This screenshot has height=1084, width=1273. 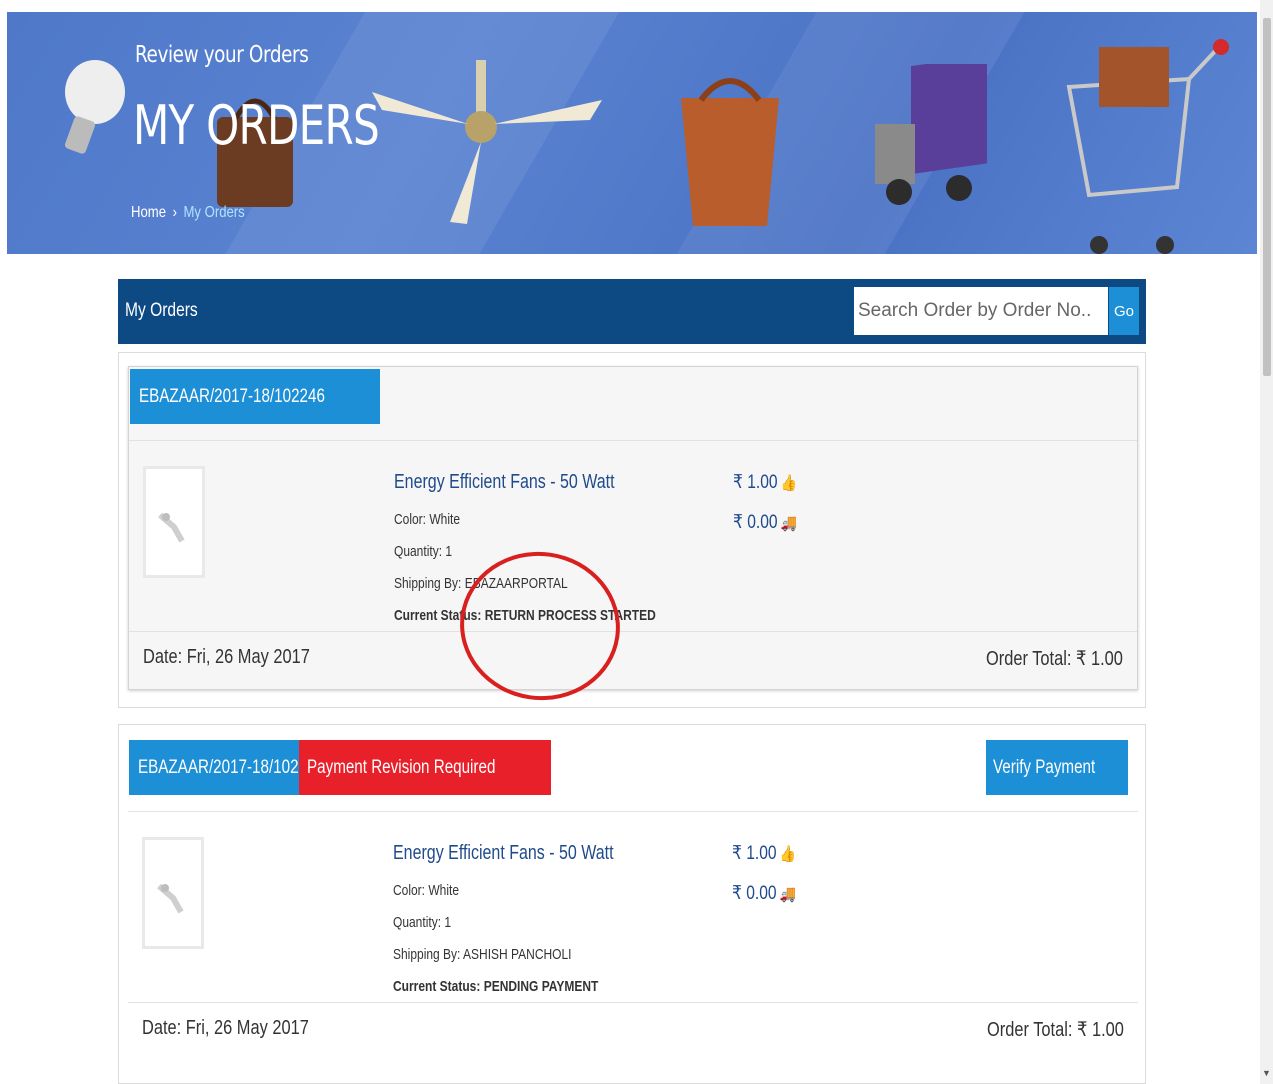 I want to click on search-go-button: Go, so click(x=1124, y=311).